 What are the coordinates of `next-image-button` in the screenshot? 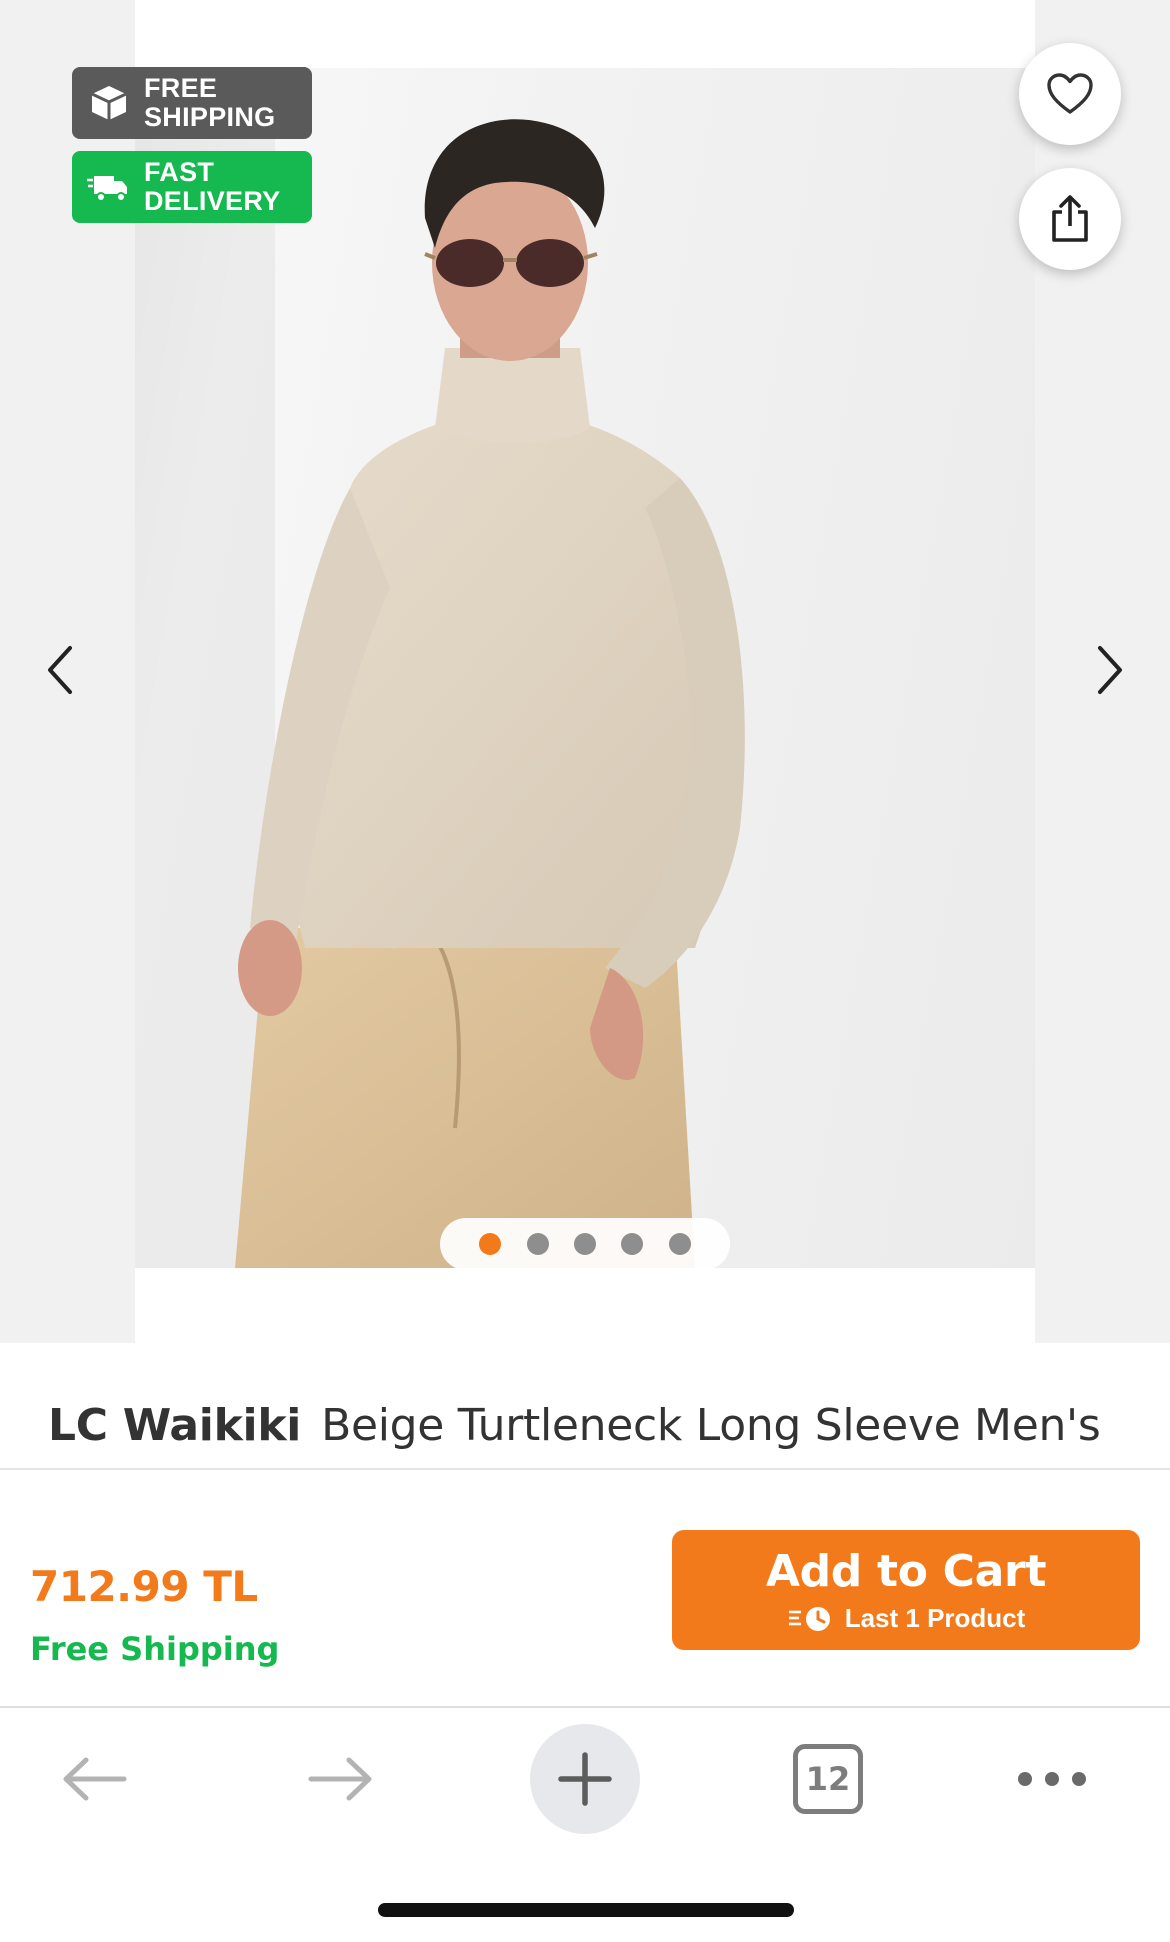 It's located at (1110, 670).